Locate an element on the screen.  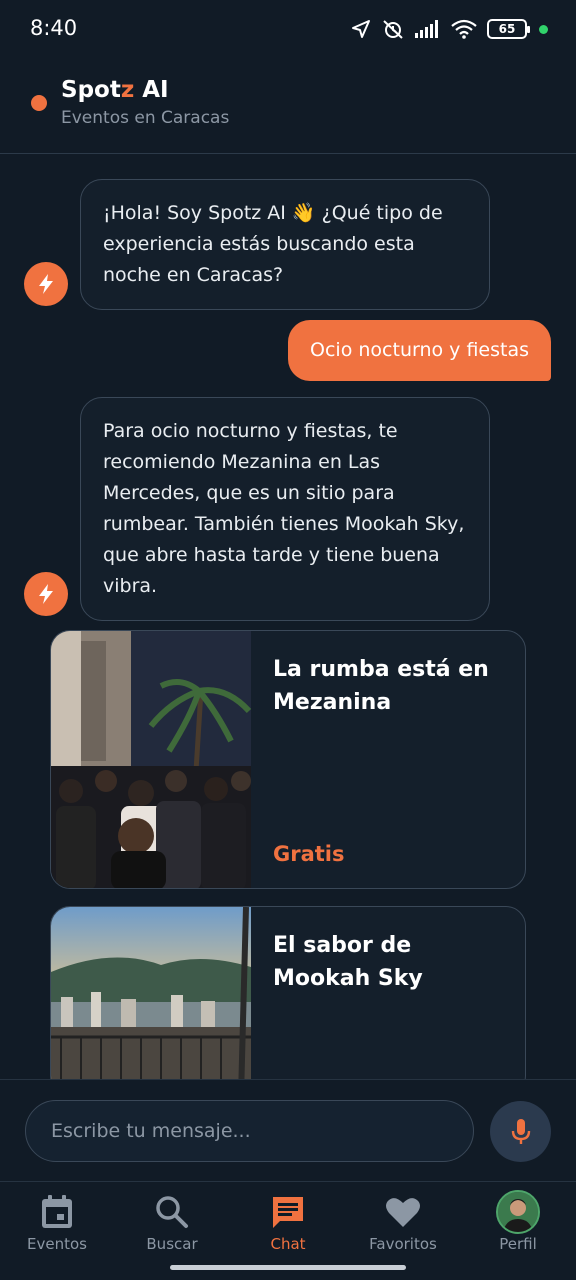
online-status-dot is located at coordinates (39, 103).